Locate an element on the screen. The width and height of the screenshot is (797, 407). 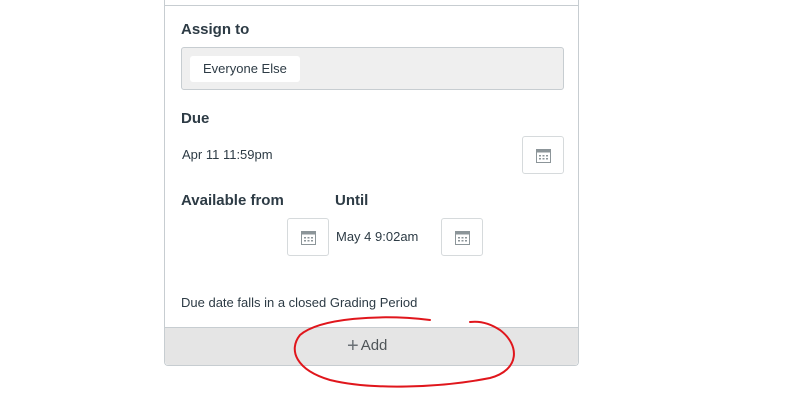
due-label: Due is located at coordinates (195, 118).